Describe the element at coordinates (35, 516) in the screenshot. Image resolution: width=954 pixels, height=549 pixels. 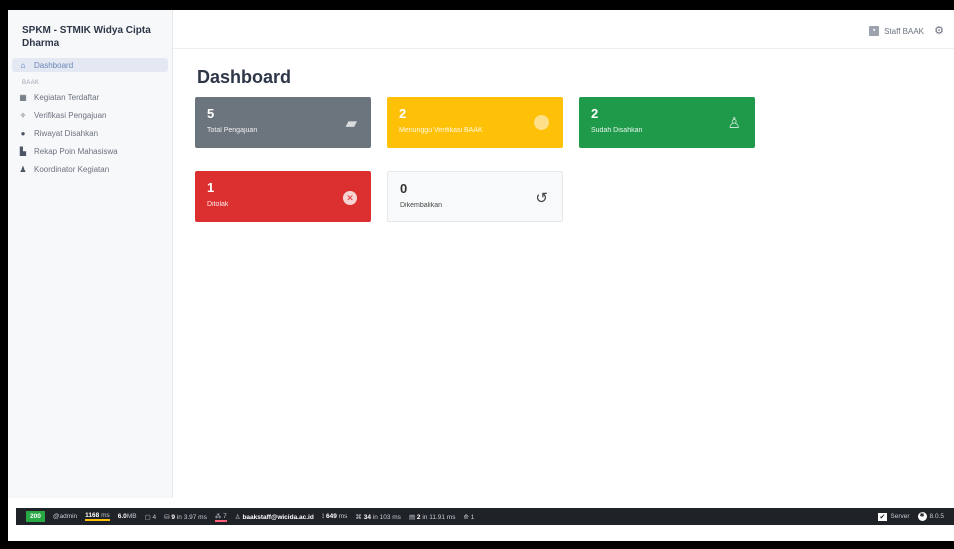
I see `status-badge: 200` at that location.